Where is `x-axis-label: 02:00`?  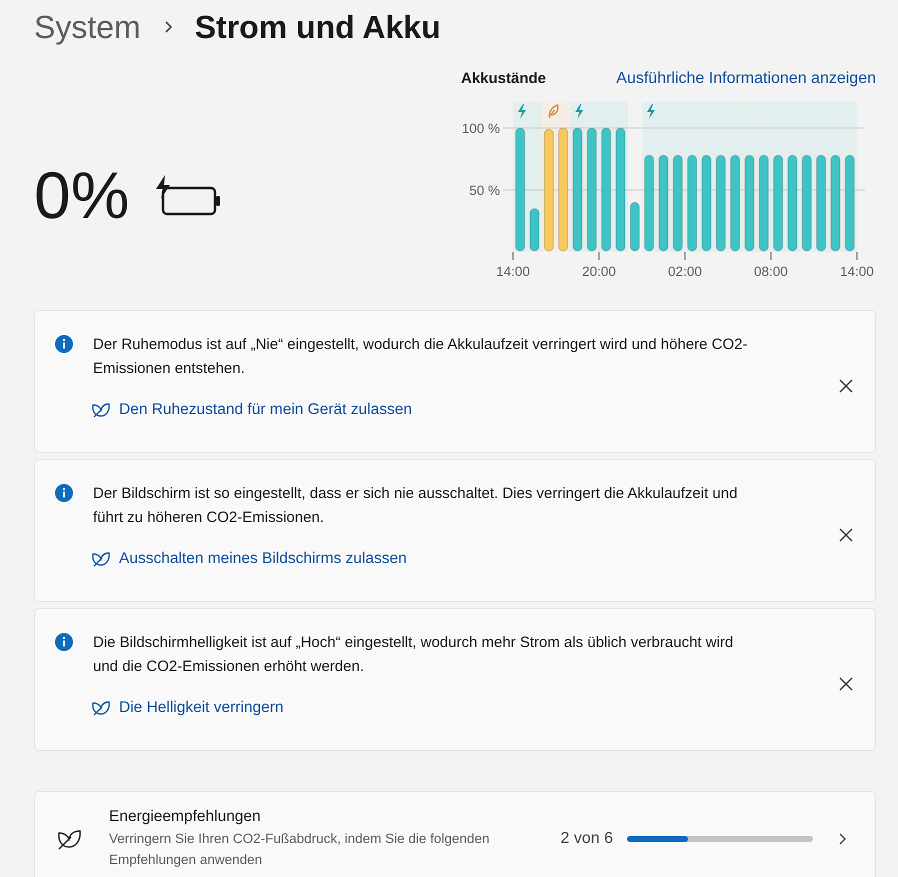 x-axis-label: 02:00 is located at coordinates (685, 271).